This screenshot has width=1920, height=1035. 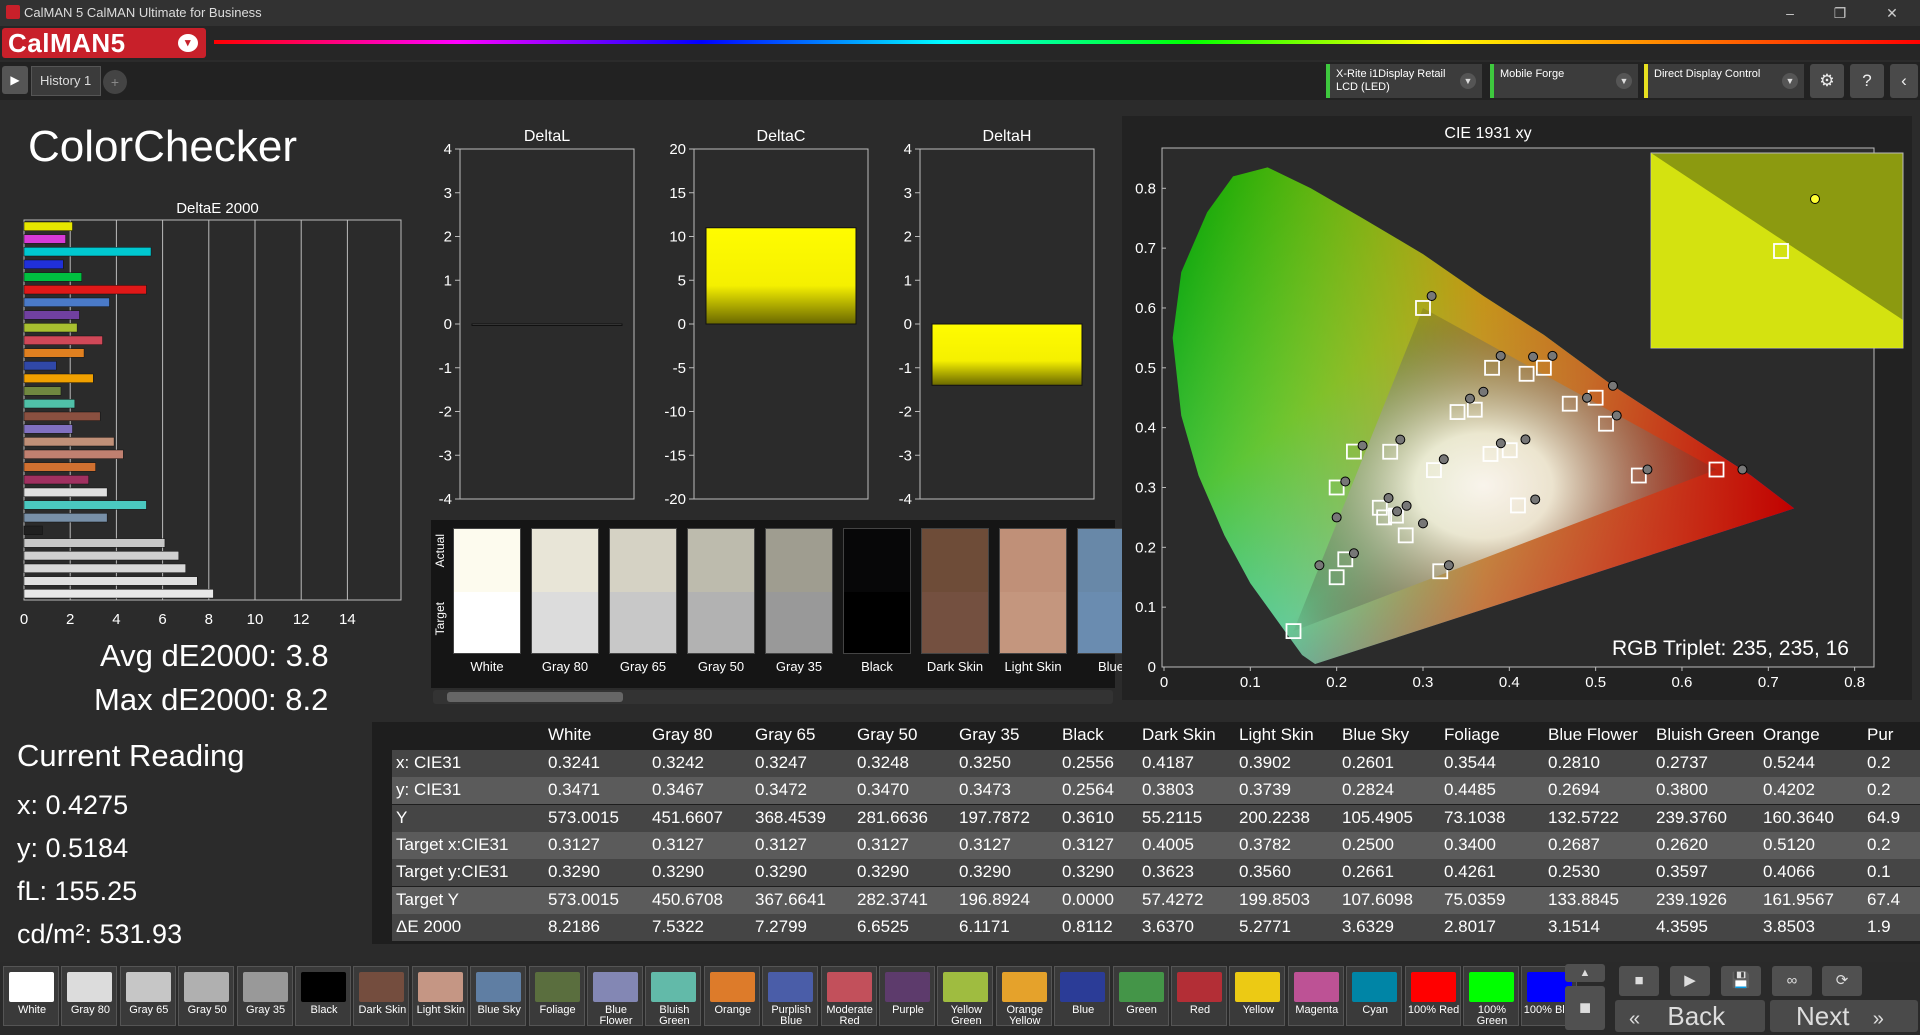 I want to click on deltah-chart: DeltaH 4 3 2 1 0 -1 -2 -3 -4, so click(x=997, y=318).